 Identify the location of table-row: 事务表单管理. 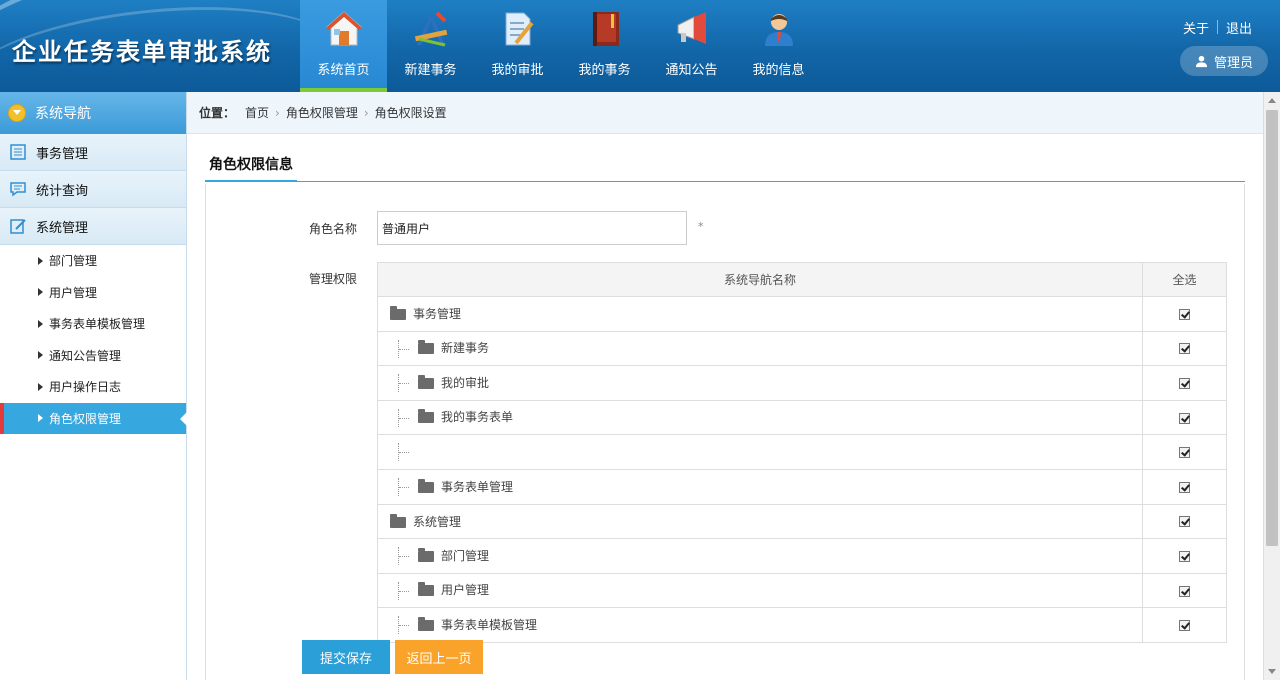
(802, 486).